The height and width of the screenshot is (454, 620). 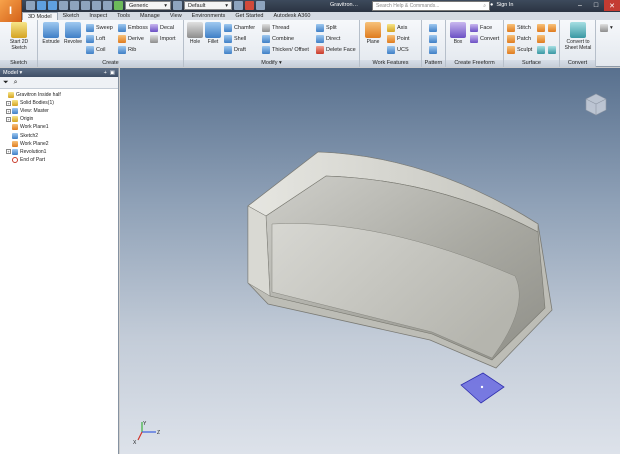 I want to click on update-icon, so click(x=96, y=5).